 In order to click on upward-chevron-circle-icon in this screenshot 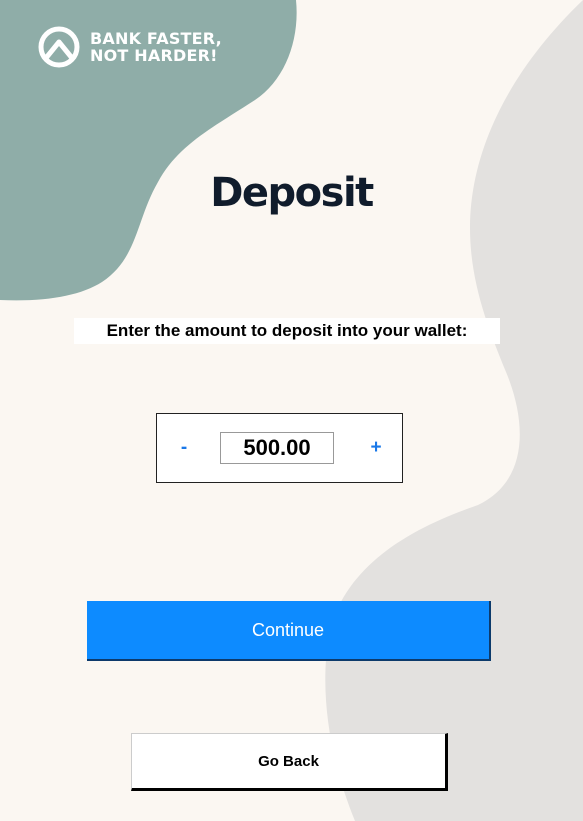, I will do `click(59, 47)`.